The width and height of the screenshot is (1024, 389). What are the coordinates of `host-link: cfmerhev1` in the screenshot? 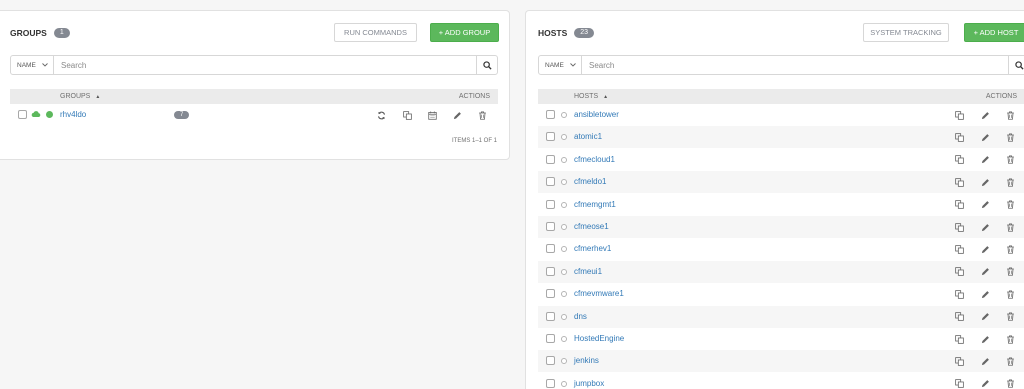 It's located at (592, 248).